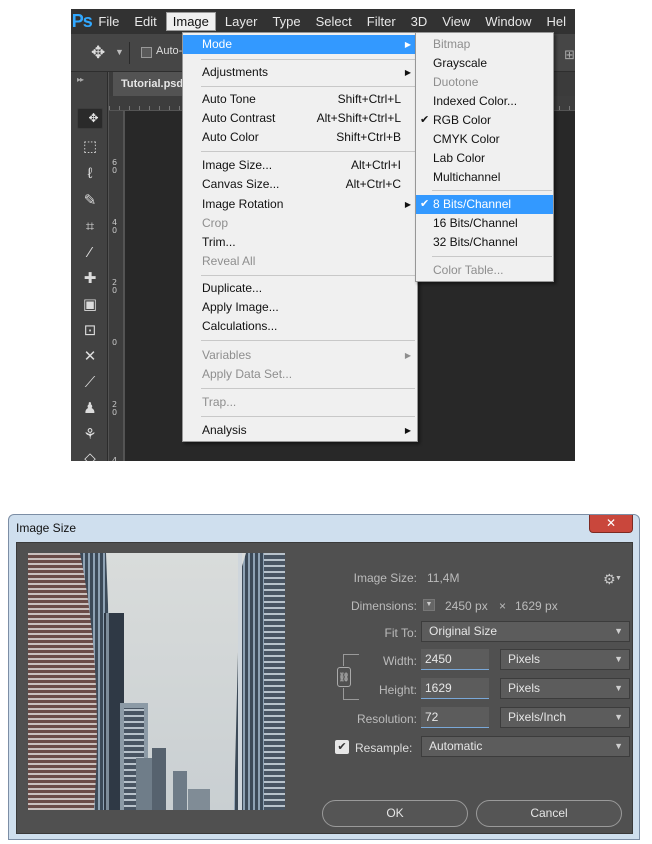 Image resolution: width=652 pixels, height=844 pixels. What do you see at coordinates (241, 21) in the screenshot?
I see `menu-layer: Layer` at bounding box center [241, 21].